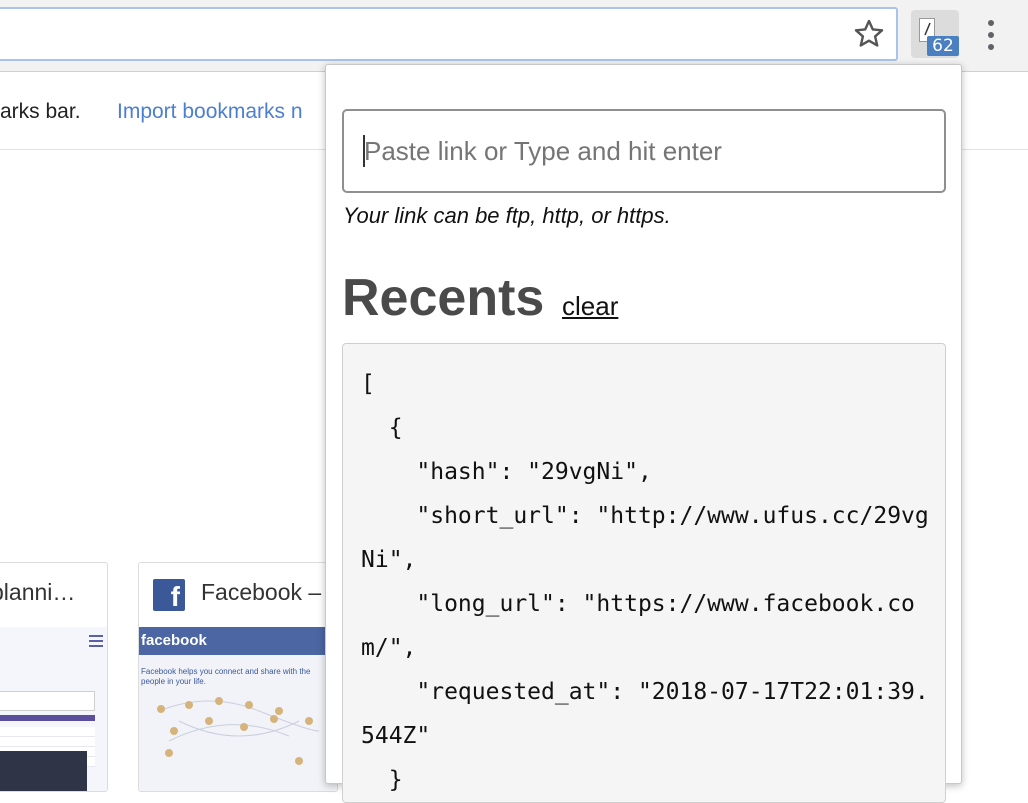 This screenshot has height=803, width=1028. What do you see at coordinates (991, 35) in the screenshot?
I see `menu-icon` at bounding box center [991, 35].